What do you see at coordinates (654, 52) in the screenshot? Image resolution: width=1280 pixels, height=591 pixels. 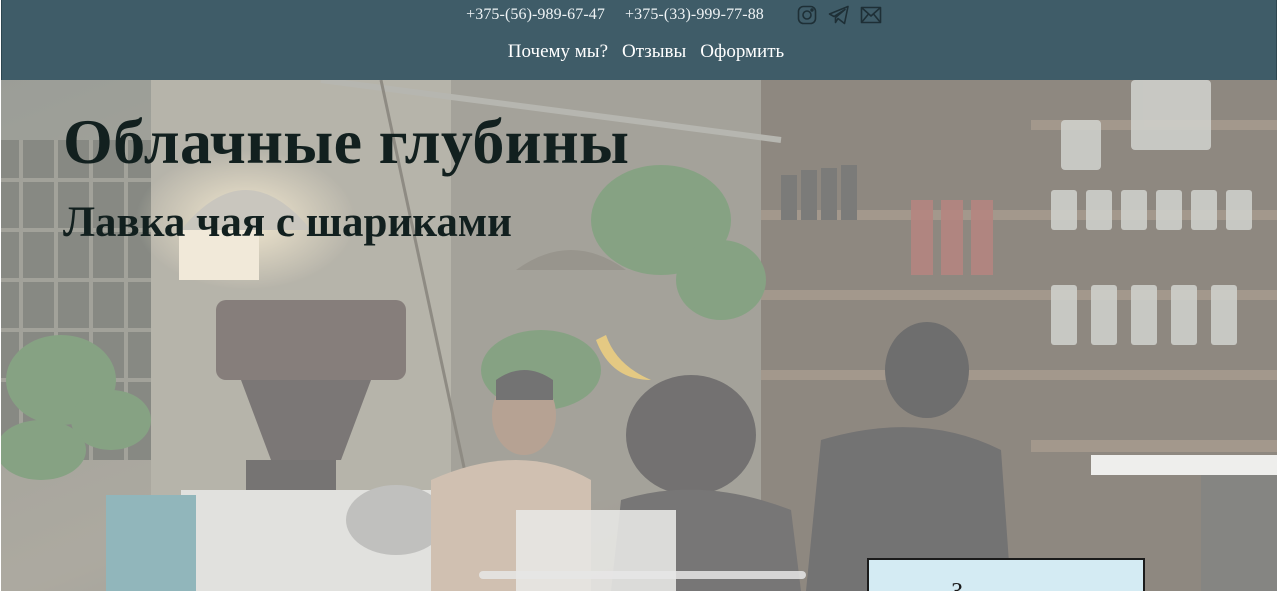 I see `nav-reviews: Отзывы` at bounding box center [654, 52].